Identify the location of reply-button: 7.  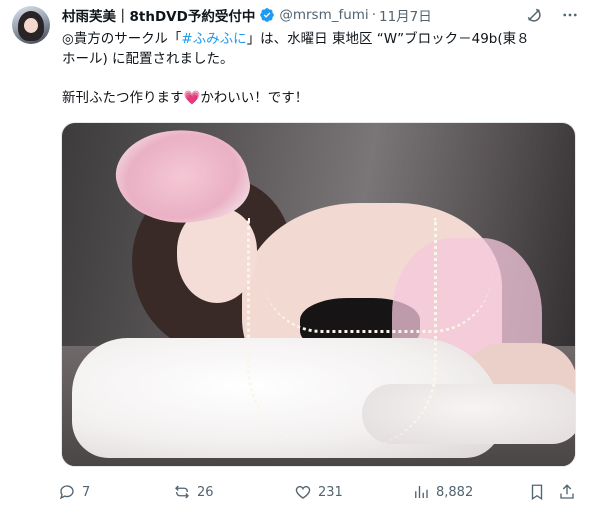
(74, 492).